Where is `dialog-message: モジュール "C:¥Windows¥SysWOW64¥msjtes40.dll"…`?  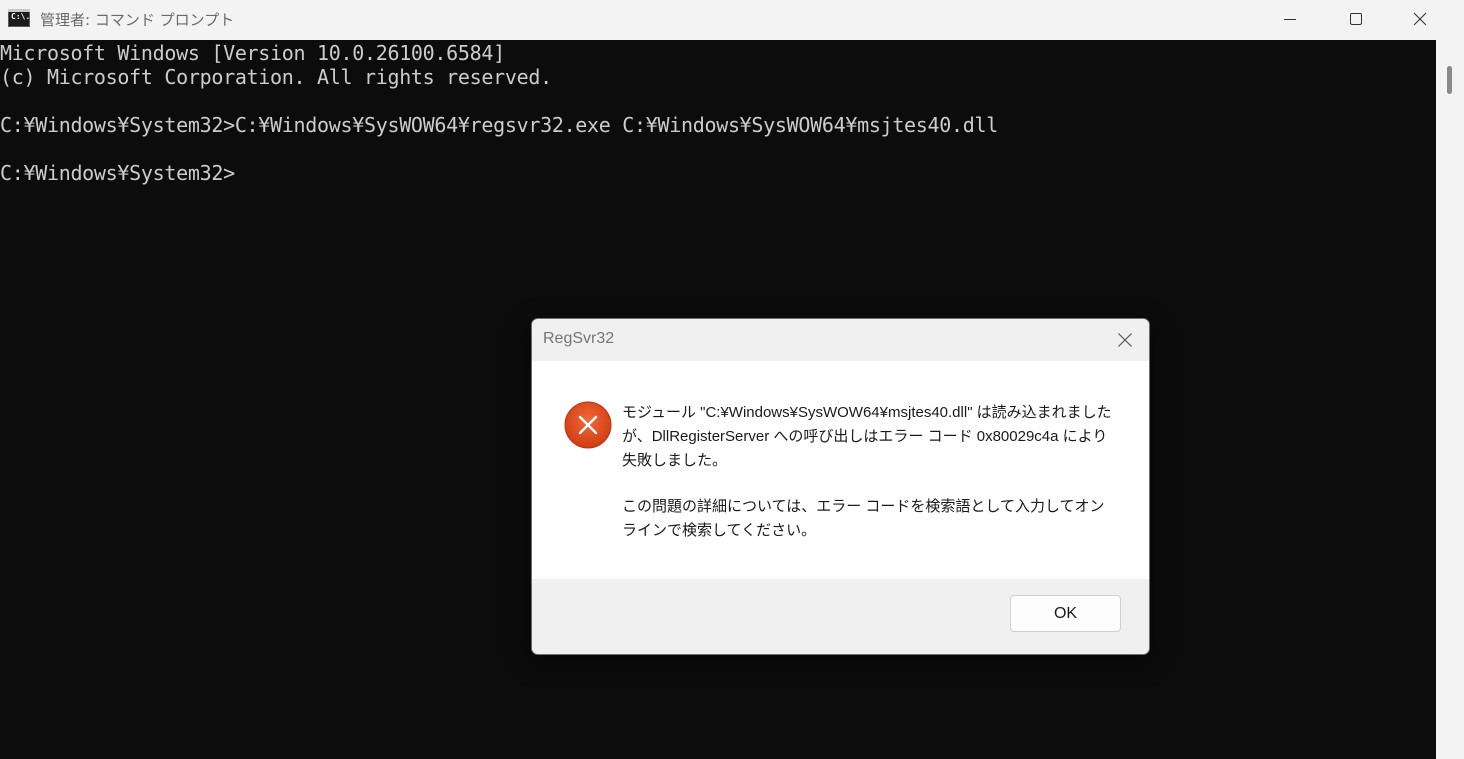
dialog-message: モジュール "C:¥Windows¥SysWOW64¥msjtes40.dll"… is located at coordinates (869, 472).